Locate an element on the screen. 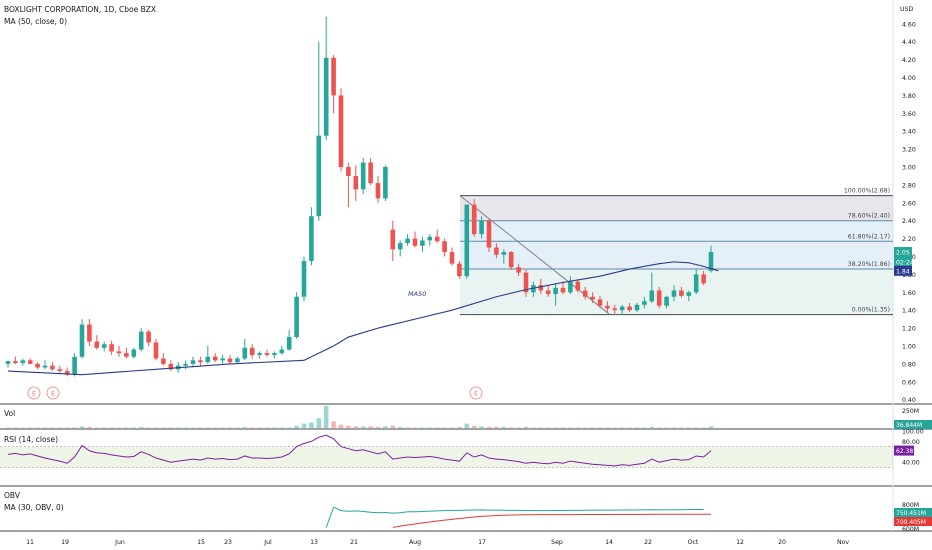 This screenshot has height=550, width=932. price-tick-label: 3.20 is located at coordinates (909, 150).